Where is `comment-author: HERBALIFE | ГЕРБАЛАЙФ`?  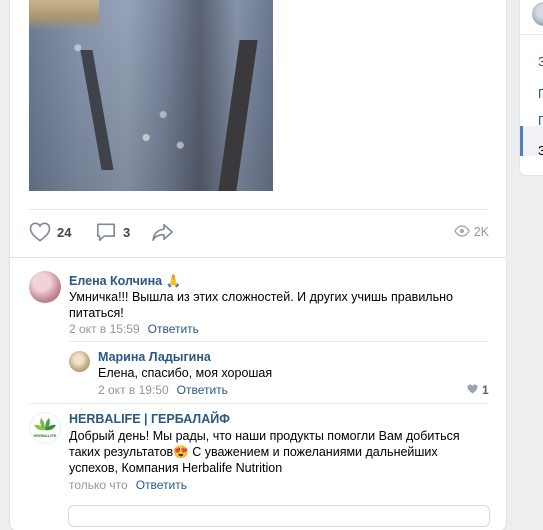 comment-author: HERBALIFE | ГЕРБАЛАЙФ is located at coordinates (149, 419).